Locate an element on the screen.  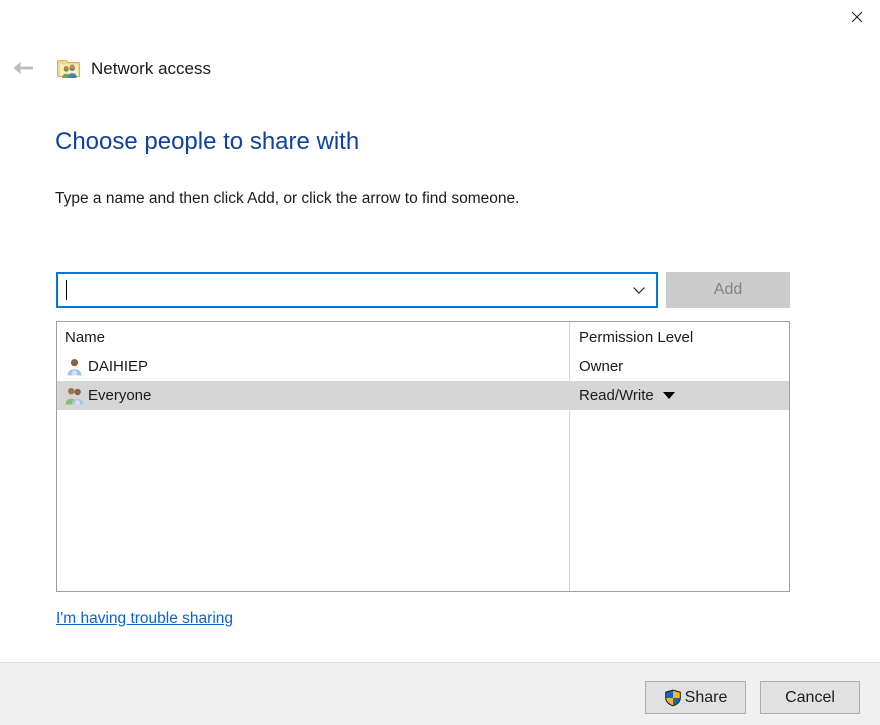
row-permission-cell: Read/Write is located at coordinates (679, 395).